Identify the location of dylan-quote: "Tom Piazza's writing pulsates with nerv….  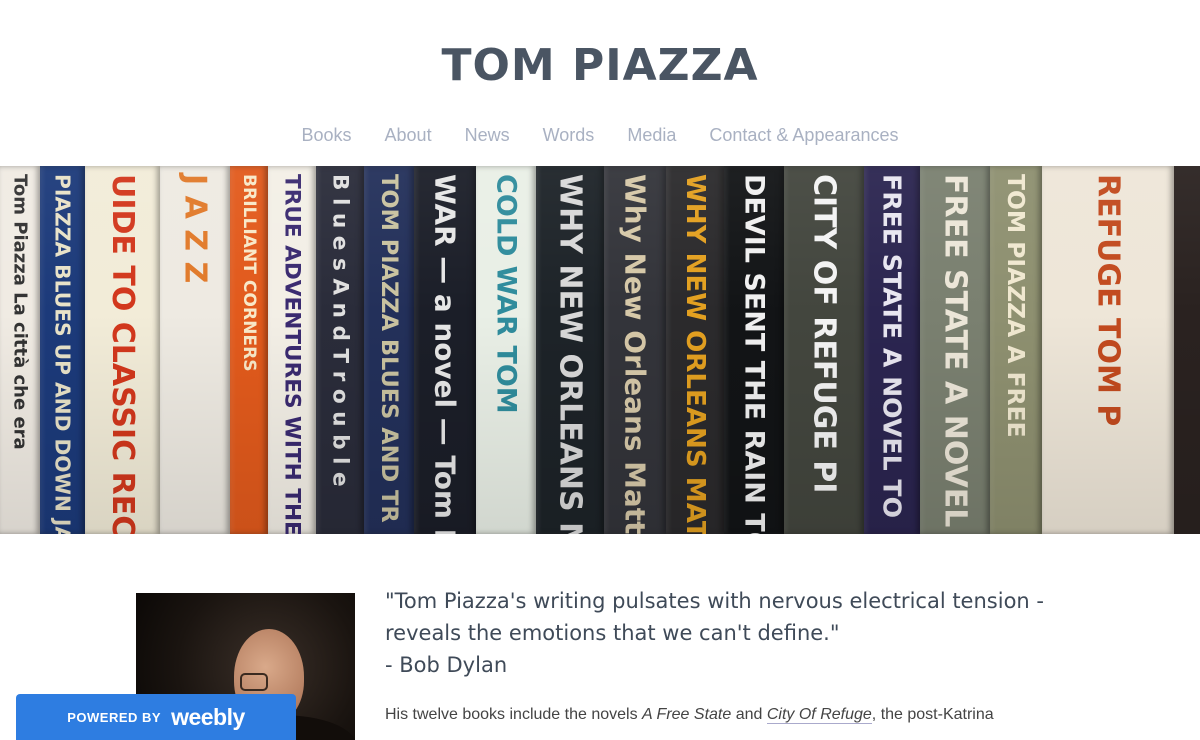
(735, 633).